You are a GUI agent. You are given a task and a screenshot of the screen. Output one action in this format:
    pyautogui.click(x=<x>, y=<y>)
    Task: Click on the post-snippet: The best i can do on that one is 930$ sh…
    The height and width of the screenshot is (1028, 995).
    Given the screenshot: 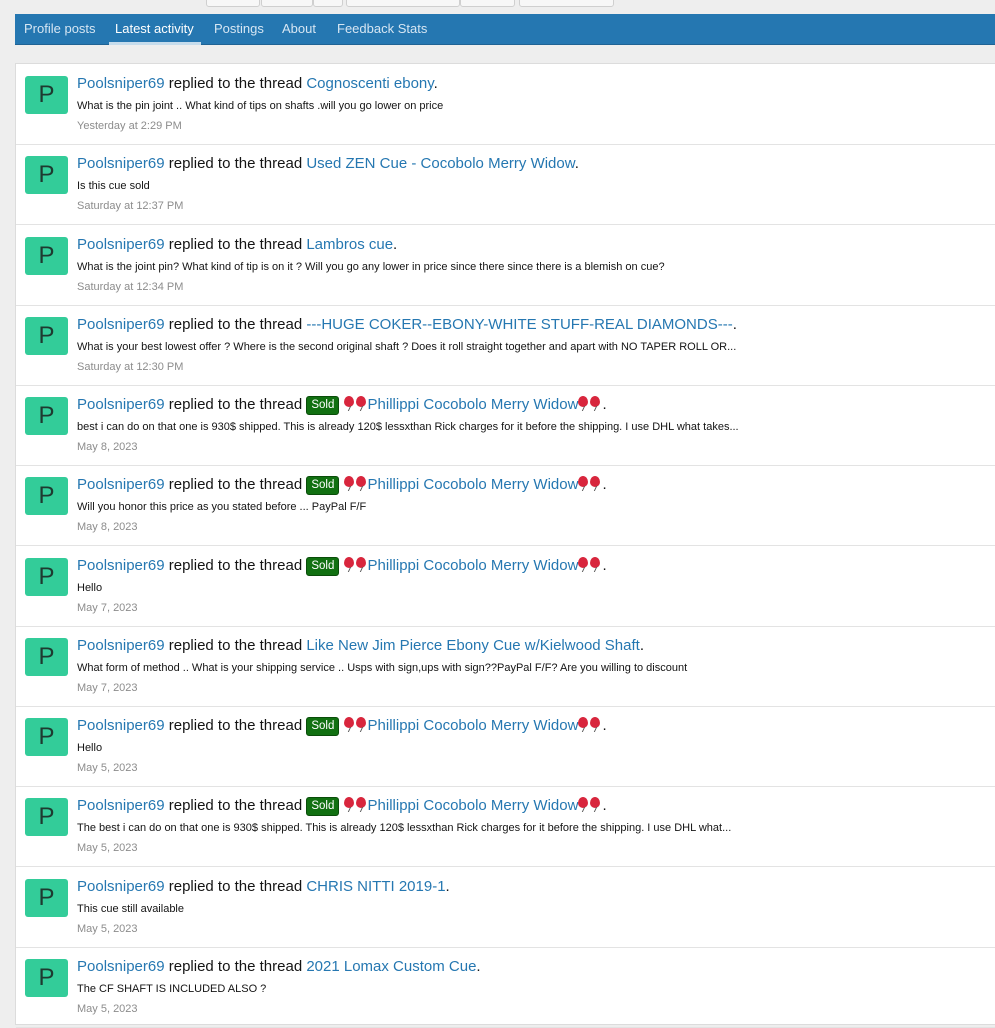 What is the action you would take?
    pyautogui.click(x=404, y=828)
    